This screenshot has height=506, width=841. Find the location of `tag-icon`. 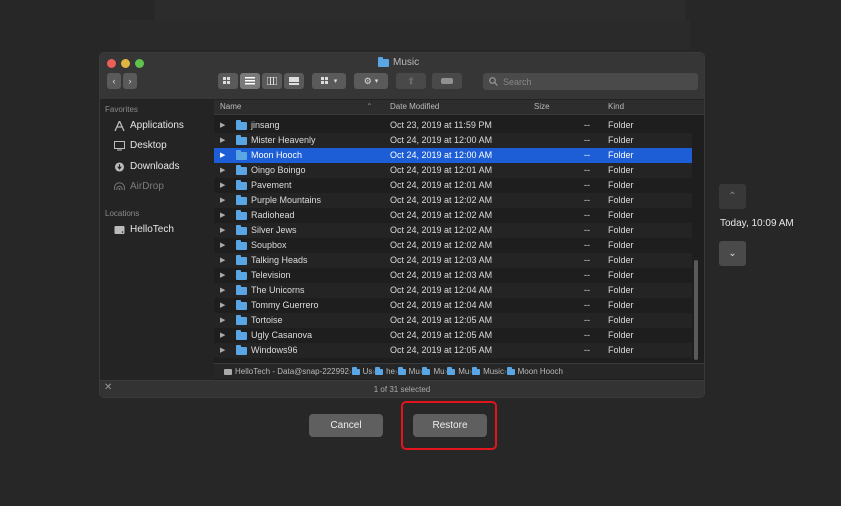

tag-icon is located at coordinates (447, 81).